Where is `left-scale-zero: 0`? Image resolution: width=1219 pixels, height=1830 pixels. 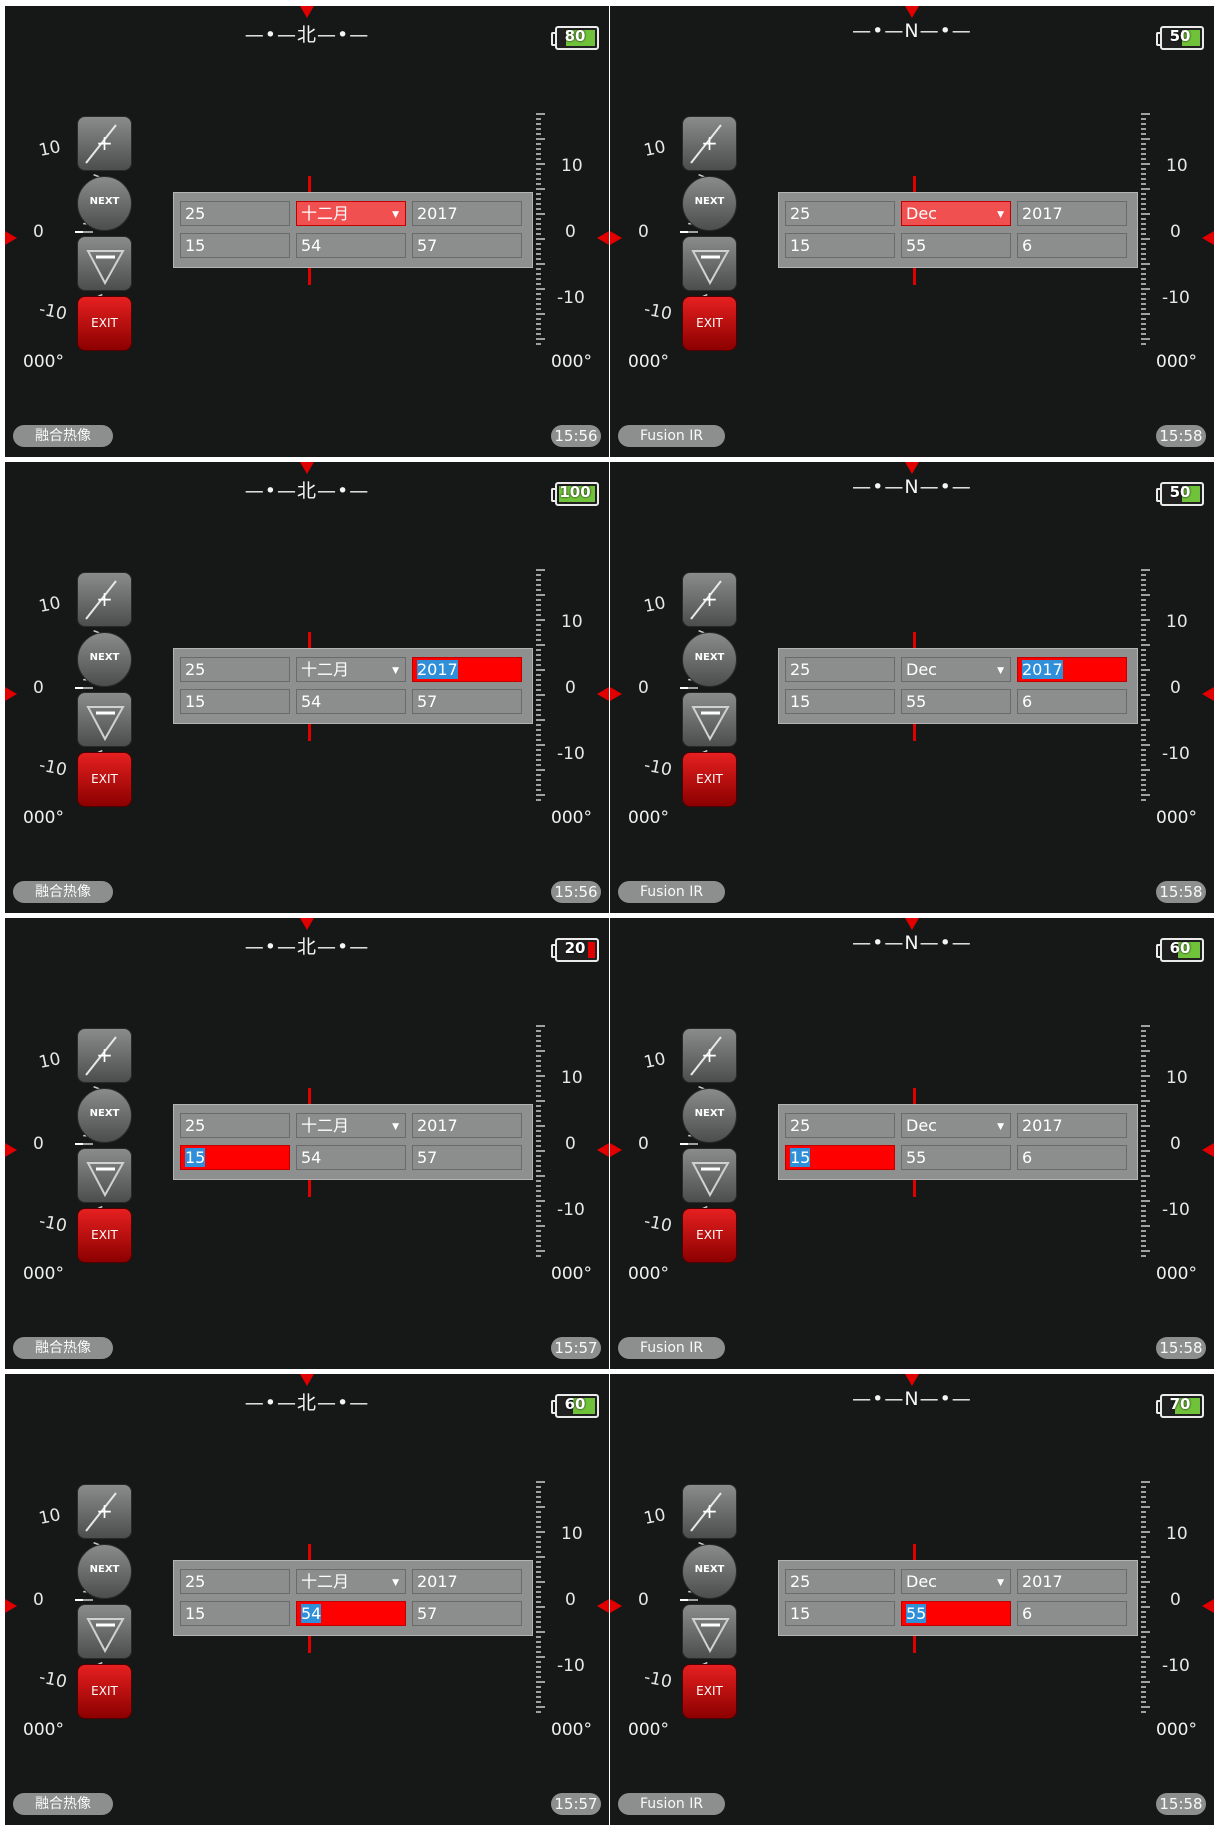
left-scale-zero: 0 is located at coordinates (38, 232).